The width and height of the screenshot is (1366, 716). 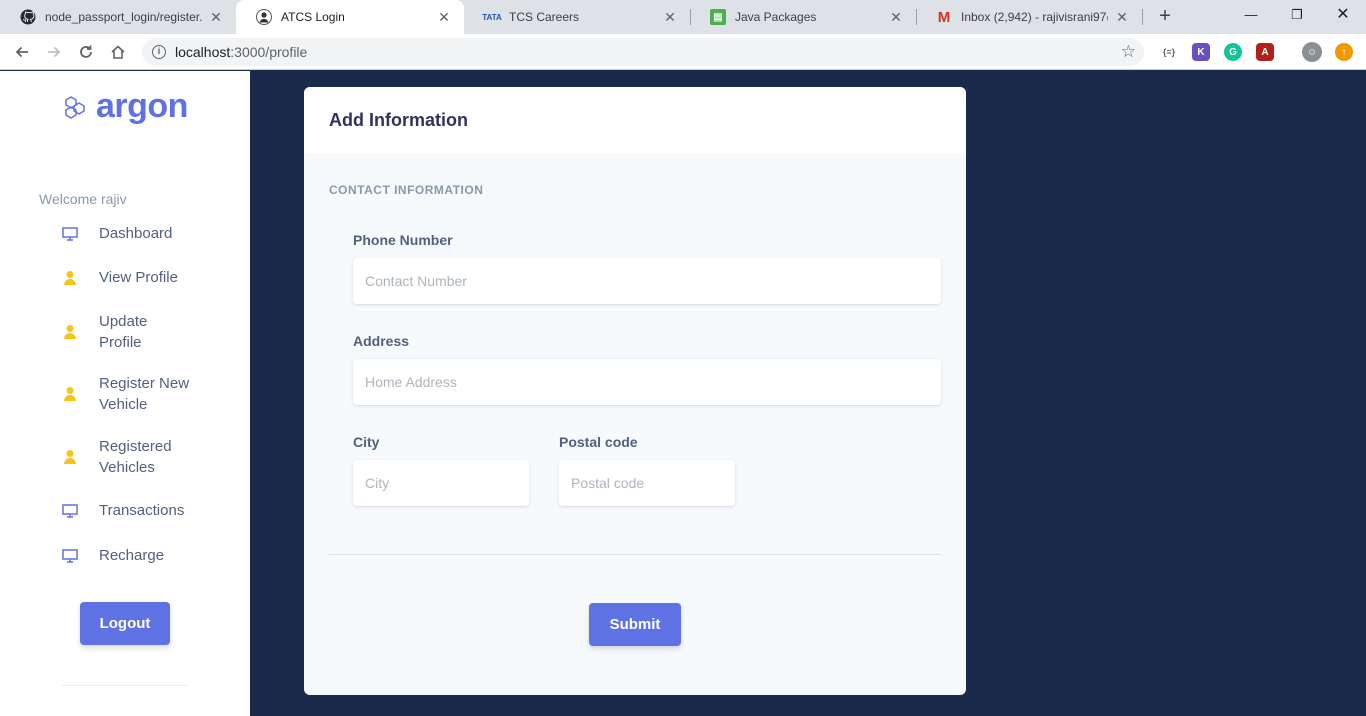 What do you see at coordinates (264, 17) in the screenshot?
I see `avatar-icon` at bounding box center [264, 17].